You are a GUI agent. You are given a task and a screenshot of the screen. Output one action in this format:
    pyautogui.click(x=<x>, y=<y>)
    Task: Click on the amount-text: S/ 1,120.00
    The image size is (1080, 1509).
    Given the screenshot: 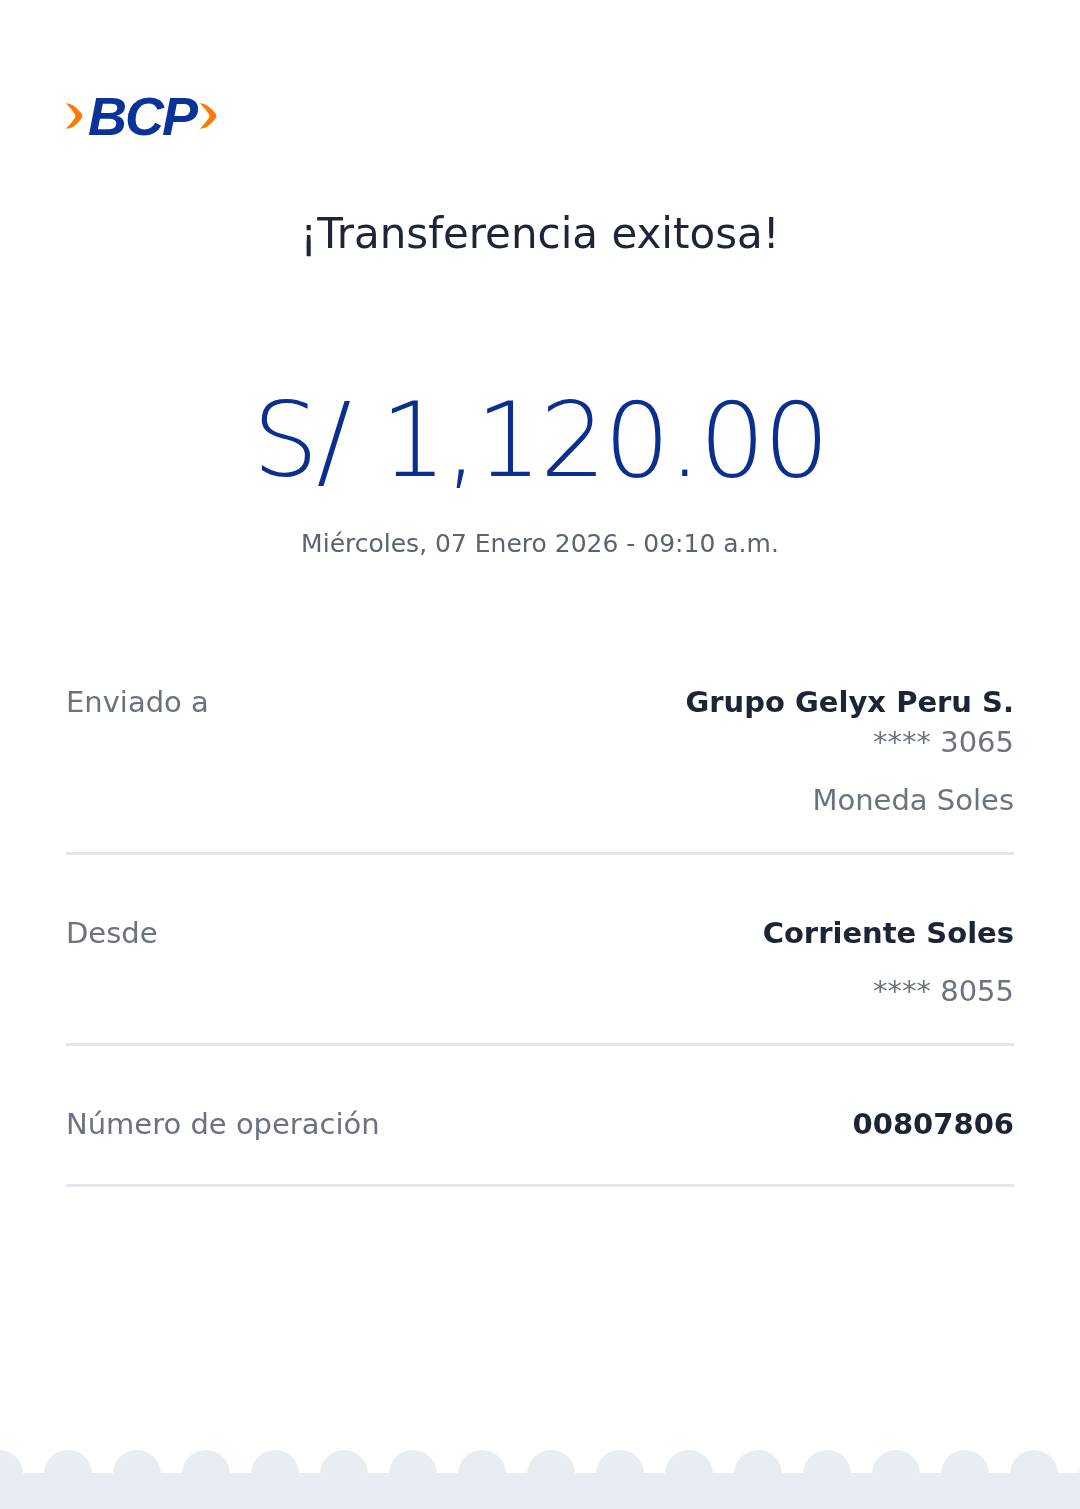 What is the action you would take?
    pyautogui.click(x=540, y=440)
    